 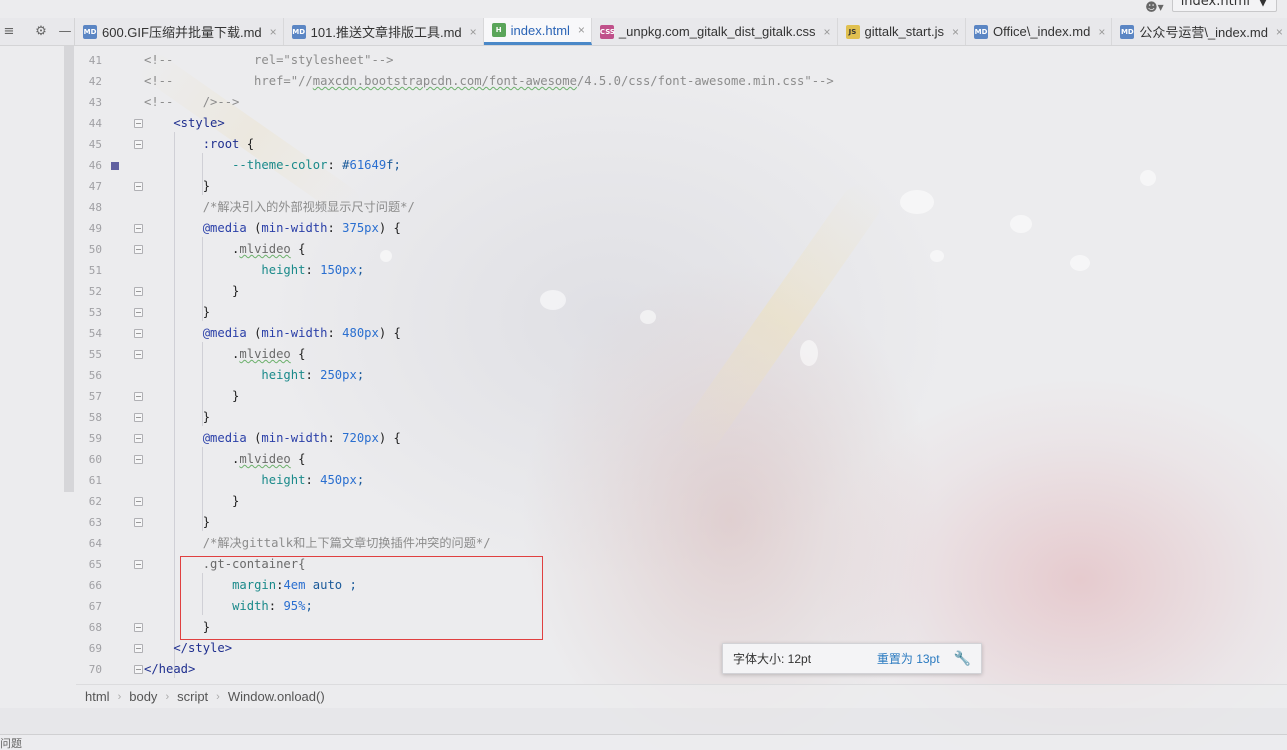 What do you see at coordinates (143, 696) in the screenshot?
I see `breadcrumb-body: body` at bounding box center [143, 696].